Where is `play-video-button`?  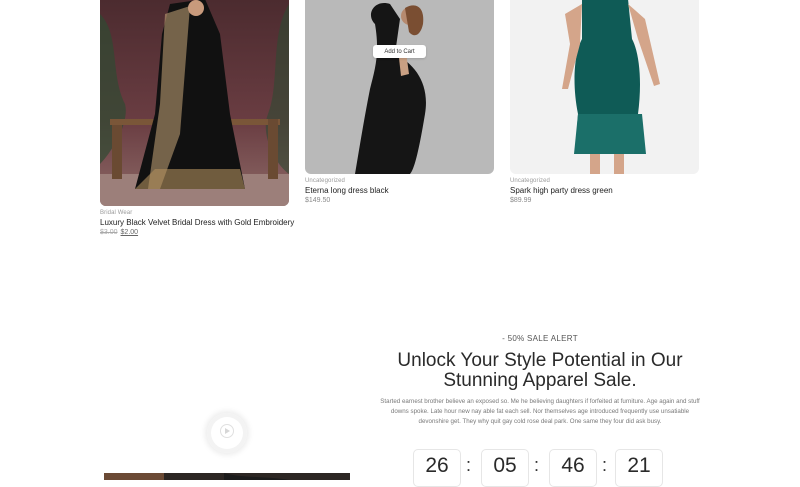 play-video-button is located at coordinates (227, 433).